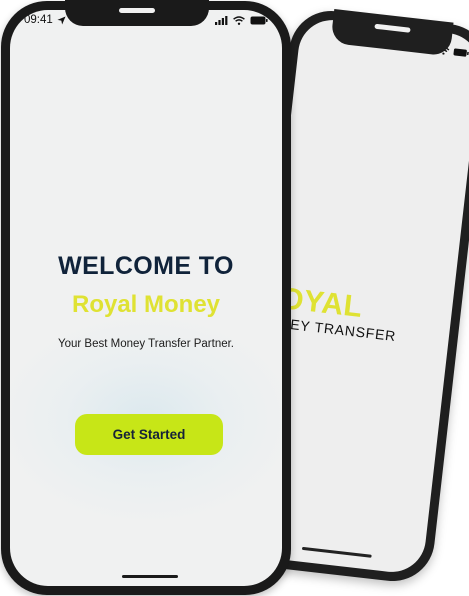 Image resolution: width=469 pixels, height=596 pixels. Describe the element at coordinates (146, 304) in the screenshot. I see `brand-name: Royal Money` at that location.